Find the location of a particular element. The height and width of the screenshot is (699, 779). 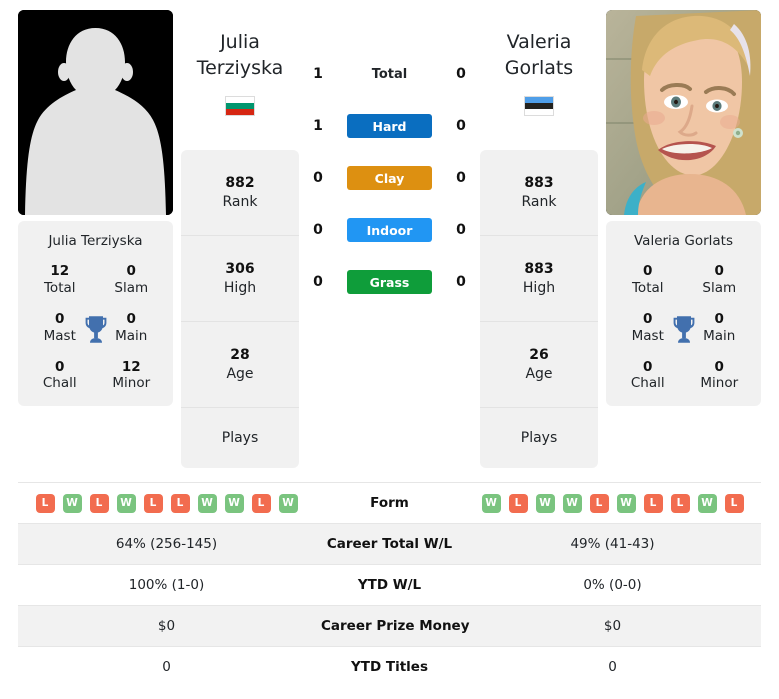

left-player-photo is located at coordinates (95, 112).